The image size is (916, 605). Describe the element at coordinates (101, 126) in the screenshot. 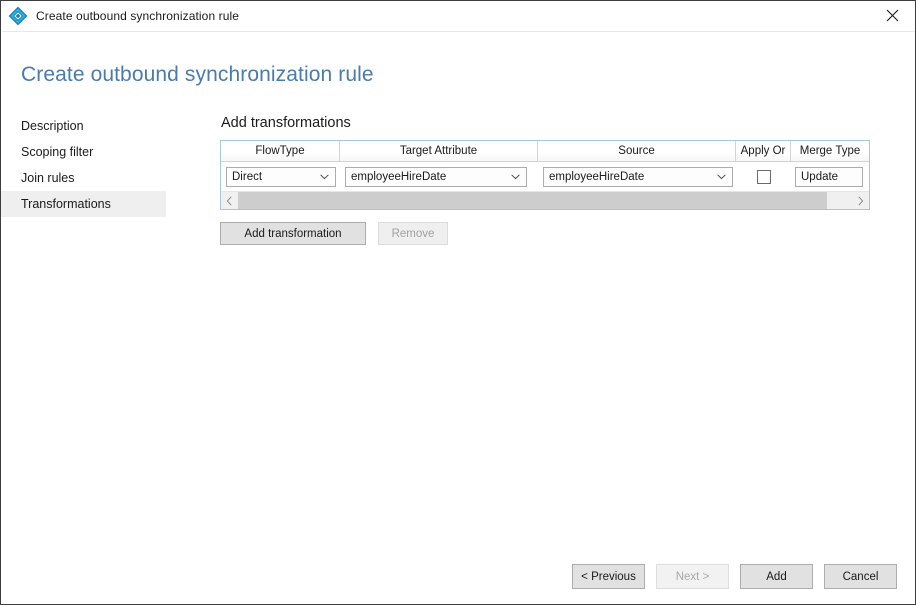

I see `sidebar-item-description: Description` at that location.